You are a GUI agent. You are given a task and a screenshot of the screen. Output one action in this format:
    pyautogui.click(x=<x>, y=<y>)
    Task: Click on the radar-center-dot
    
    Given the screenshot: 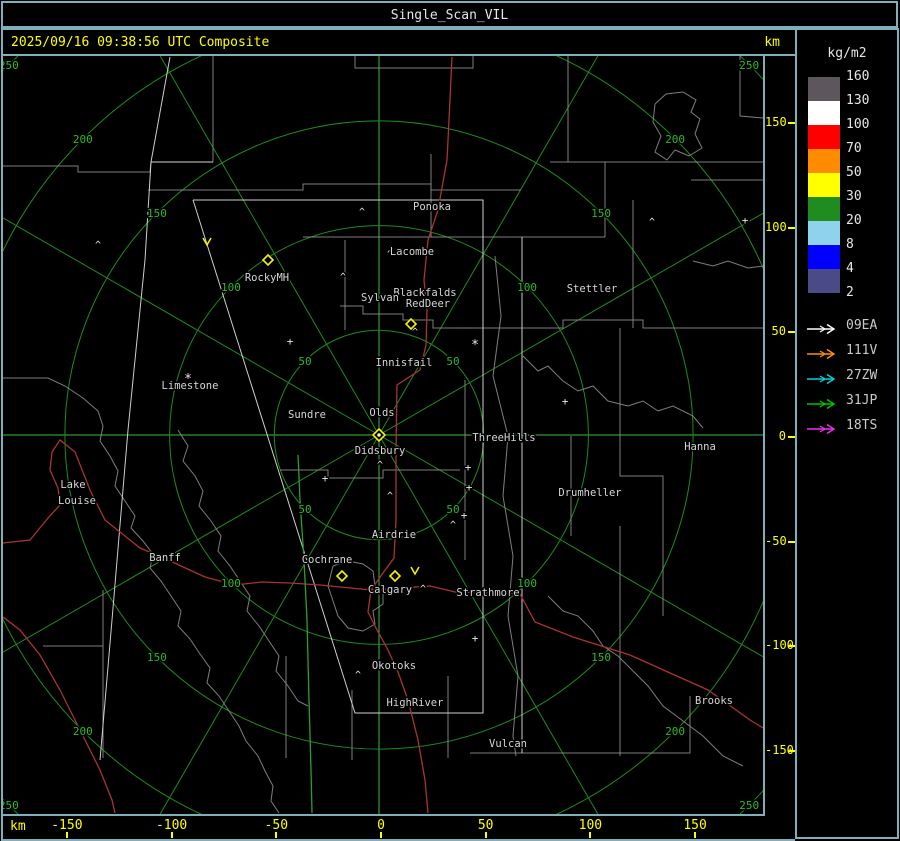 What is the action you would take?
    pyautogui.click(x=379, y=435)
    